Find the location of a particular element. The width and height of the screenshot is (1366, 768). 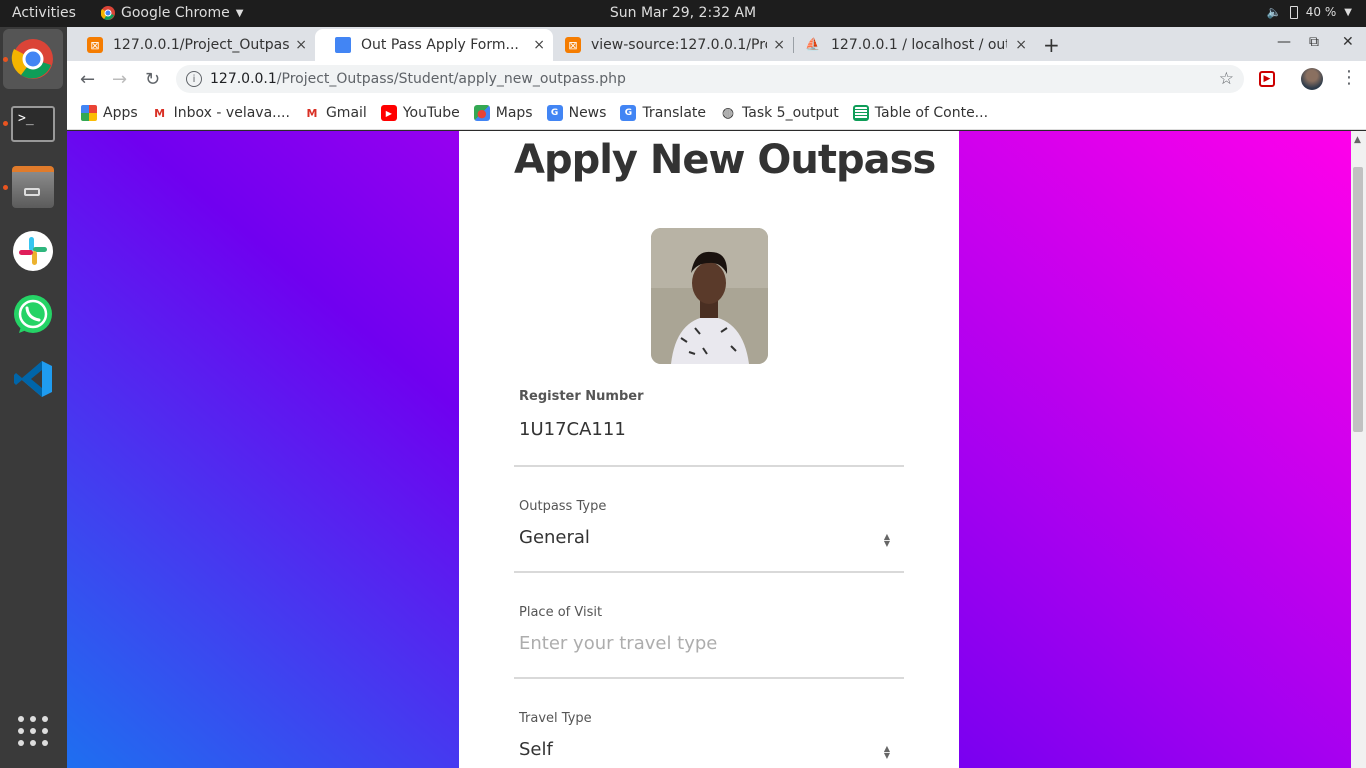

outpass-type-select: General is located at coordinates (554, 537).